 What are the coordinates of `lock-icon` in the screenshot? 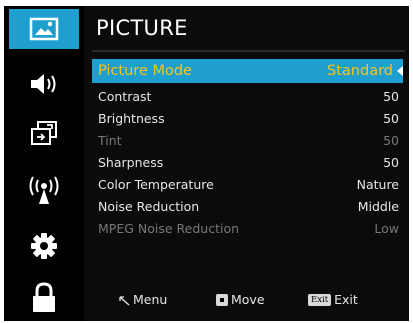 It's located at (44, 297).